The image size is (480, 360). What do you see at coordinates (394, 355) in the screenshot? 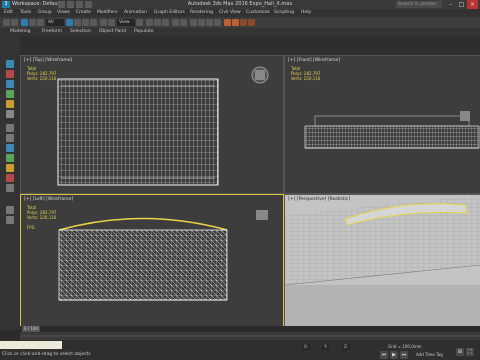
I see `play-icon: ▶` at bounding box center [394, 355].